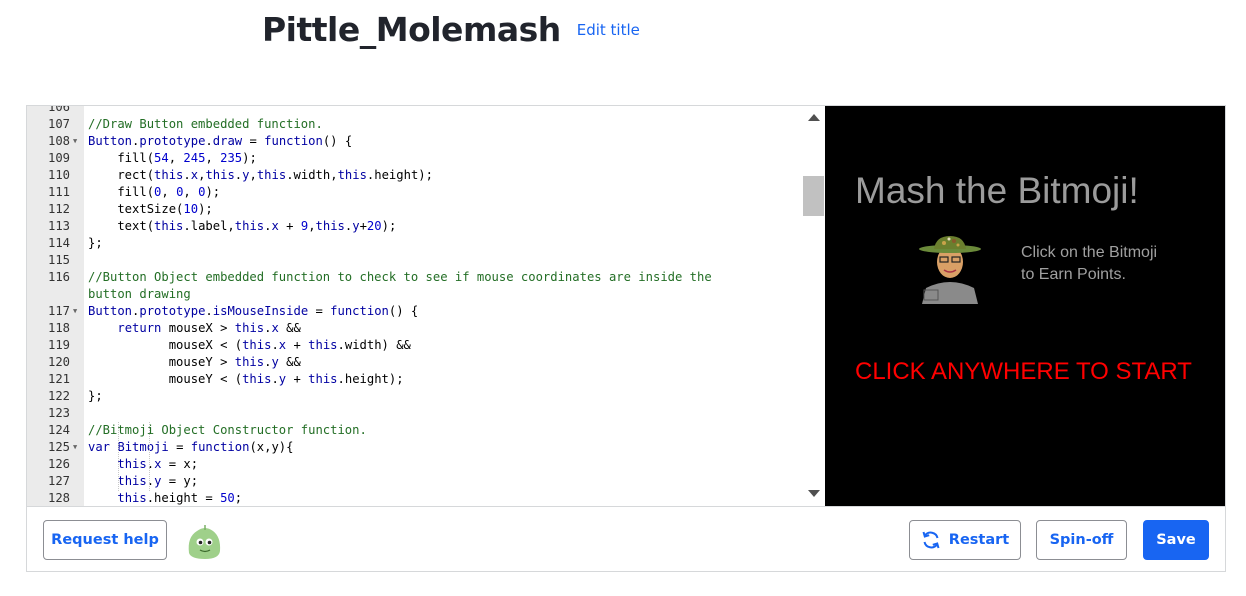 Image resolution: width=1246 pixels, height=596 pixels. What do you see at coordinates (337, 141) in the screenshot?
I see `code-token: () {` at bounding box center [337, 141].